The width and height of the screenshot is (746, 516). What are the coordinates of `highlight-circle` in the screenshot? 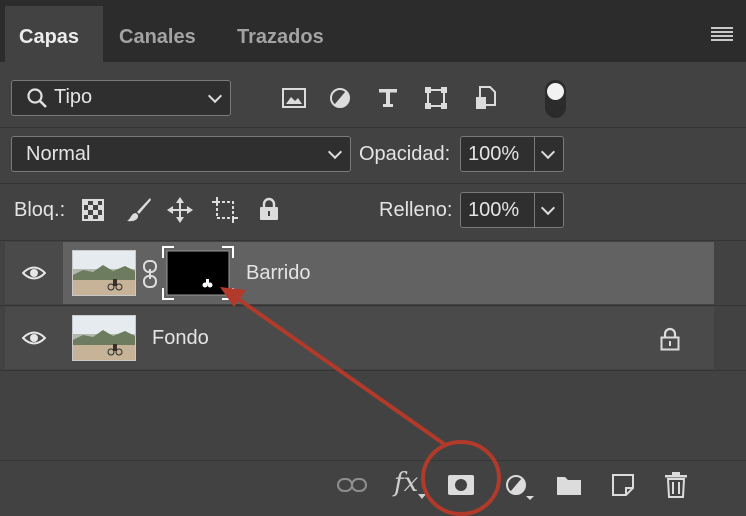 It's located at (461, 478).